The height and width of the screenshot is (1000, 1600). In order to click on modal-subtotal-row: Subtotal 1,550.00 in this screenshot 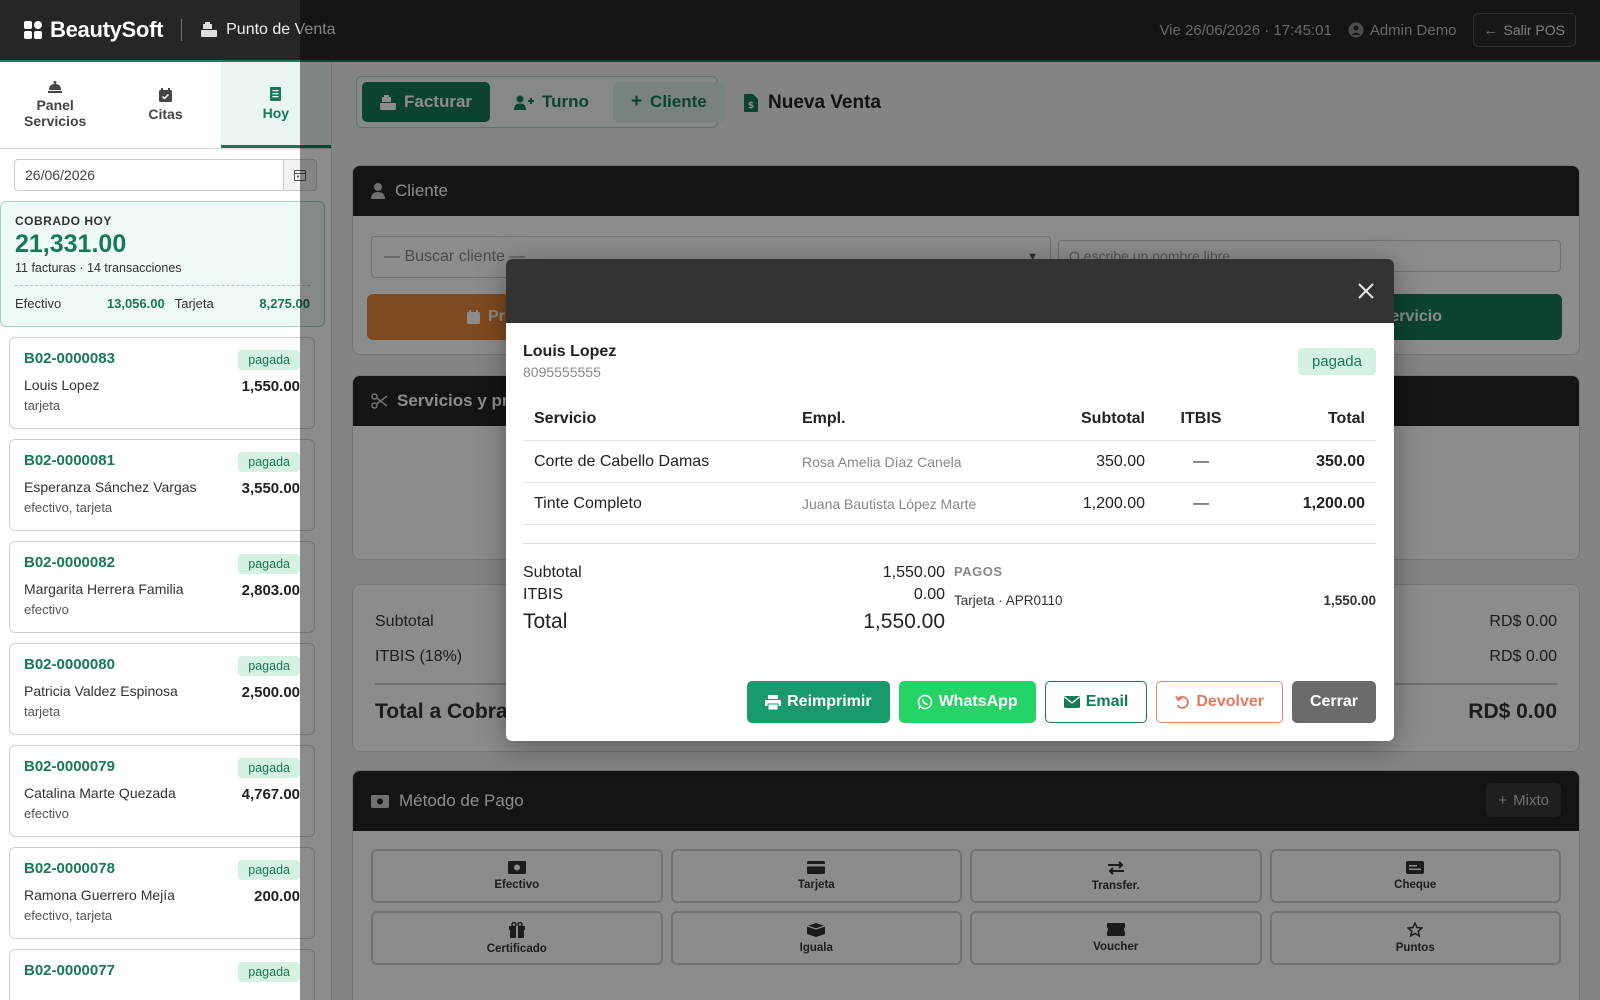, I will do `click(734, 573)`.